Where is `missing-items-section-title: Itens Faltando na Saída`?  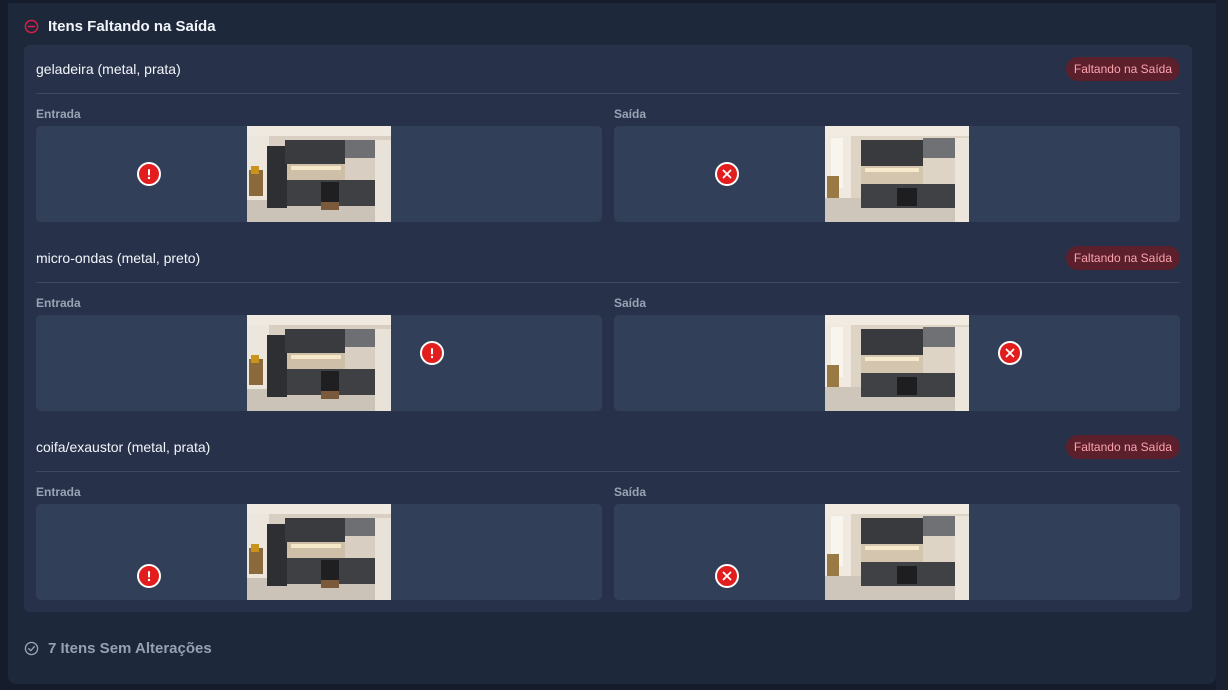
missing-items-section-title: Itens Faltando na Saída is located at coordinates (132, 26).